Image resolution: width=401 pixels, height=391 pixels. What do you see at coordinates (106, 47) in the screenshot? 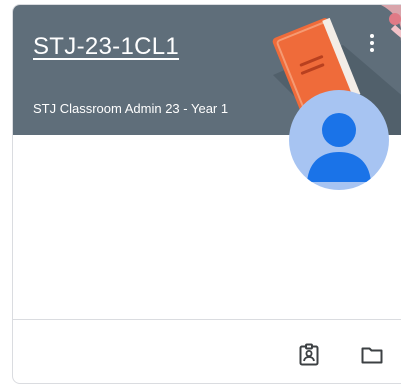
I see `class-title-link: STJ-23-1CL1` at bounding box center [106, 47].